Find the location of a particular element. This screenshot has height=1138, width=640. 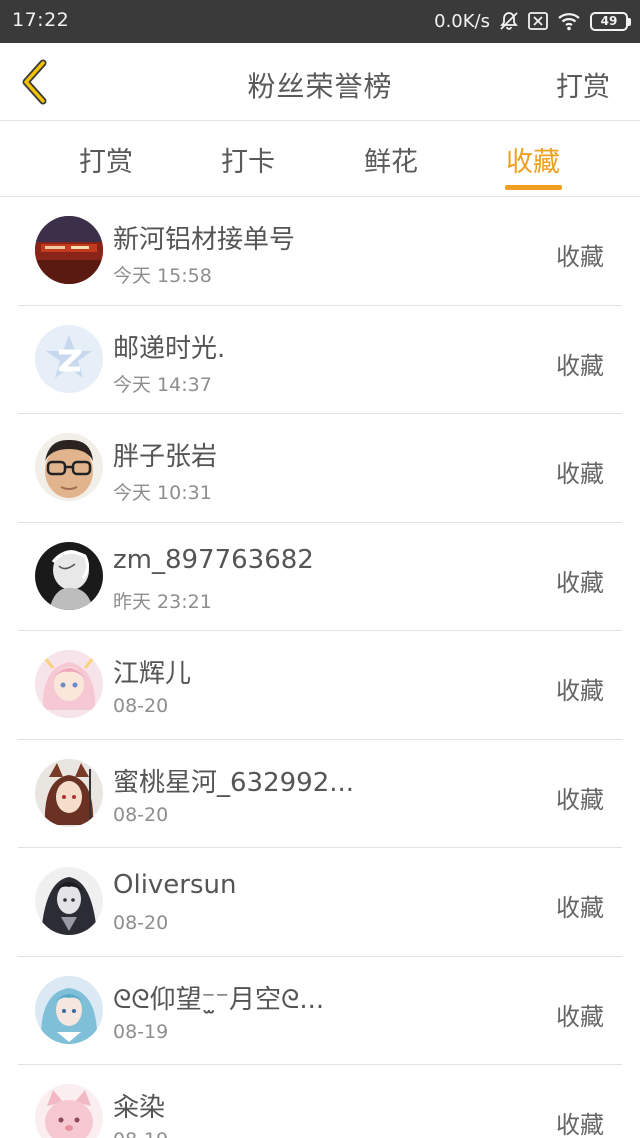

pink-animal-avatar is located at coordinates (69, 1111).